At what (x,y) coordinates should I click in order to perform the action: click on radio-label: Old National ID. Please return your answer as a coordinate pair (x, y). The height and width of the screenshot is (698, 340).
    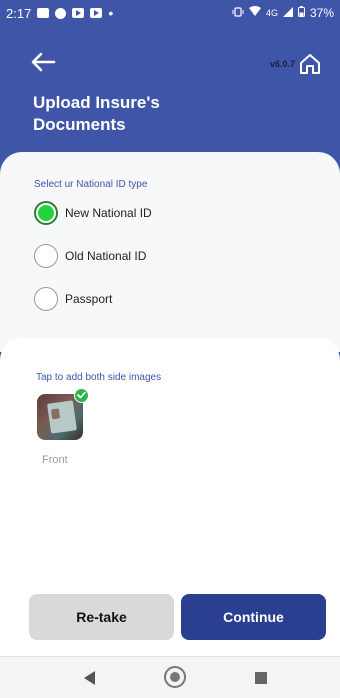
    Looking at the image, I should click on (106, 256).